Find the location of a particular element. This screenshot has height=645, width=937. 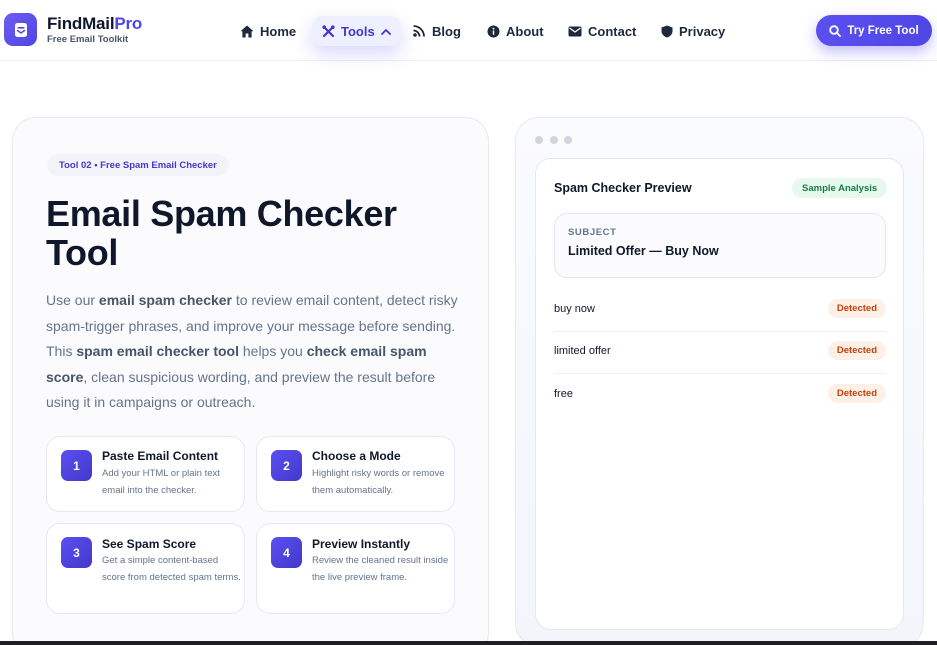

home-icon is located at coordinates (247, 31).